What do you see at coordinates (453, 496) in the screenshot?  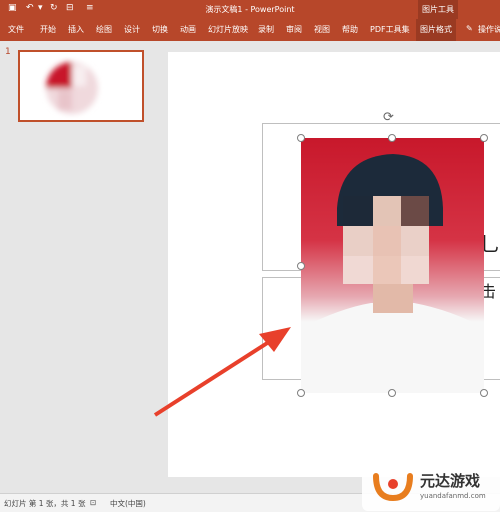 I see `watermark-url: yuandafanmd.com` at bounding box center [453, 496].